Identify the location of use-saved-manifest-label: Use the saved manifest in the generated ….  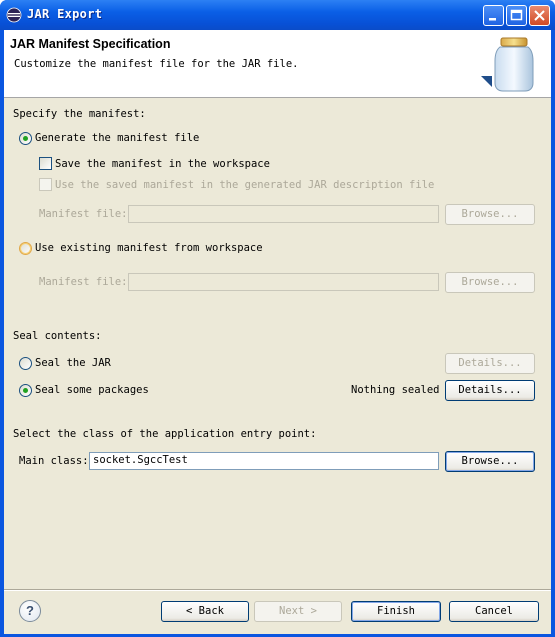
(245, 185).